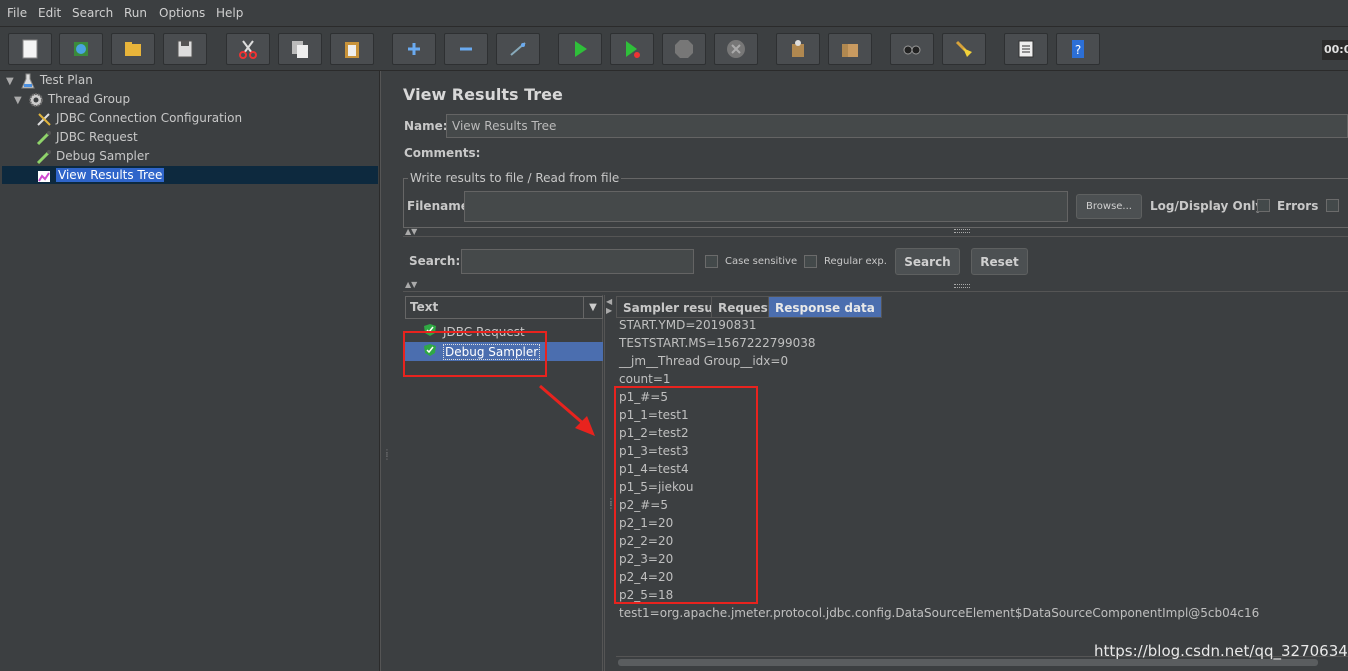 The width and height of the screenshot is (1348, 671). Describe the element at coordinates (580, 49) in the screenshot. I see `start-icon` at that location.